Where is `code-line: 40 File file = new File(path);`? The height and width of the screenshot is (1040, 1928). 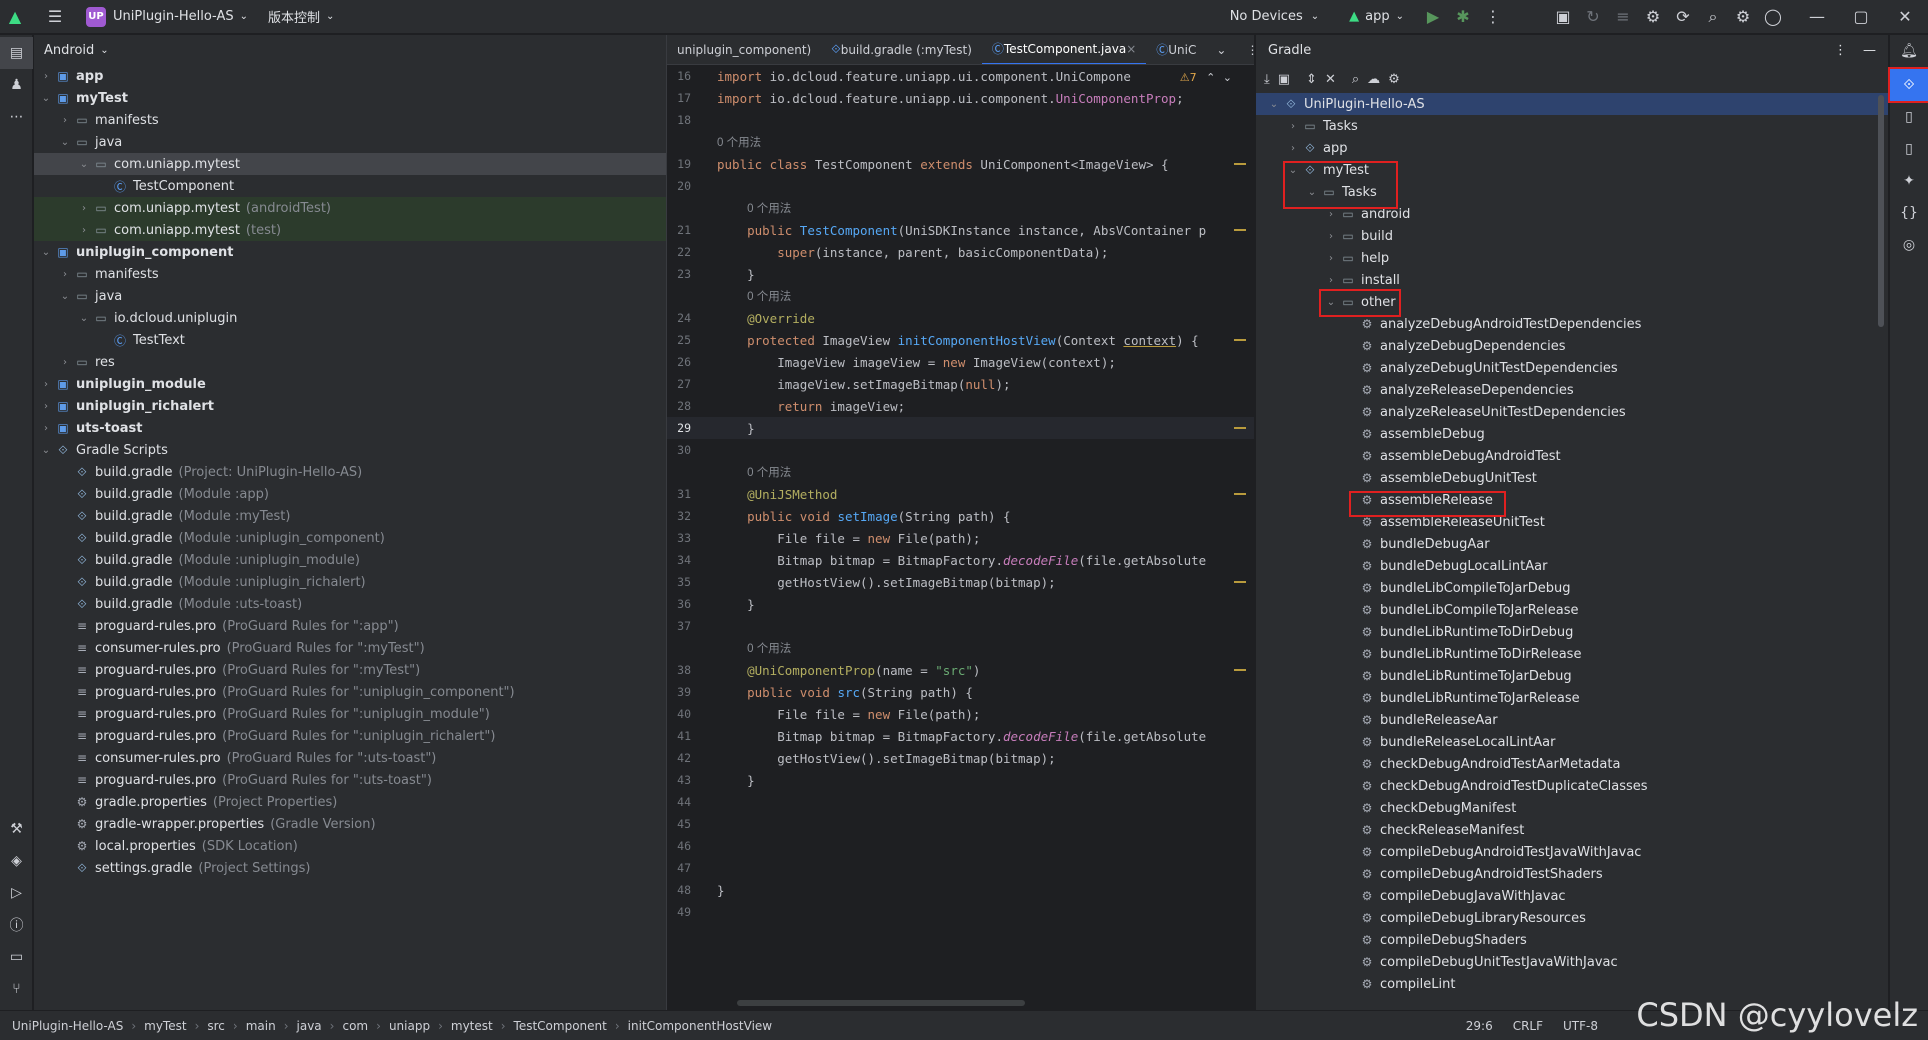 code-line: 40 File file = new File(path); is located at coordinates (960, 714).